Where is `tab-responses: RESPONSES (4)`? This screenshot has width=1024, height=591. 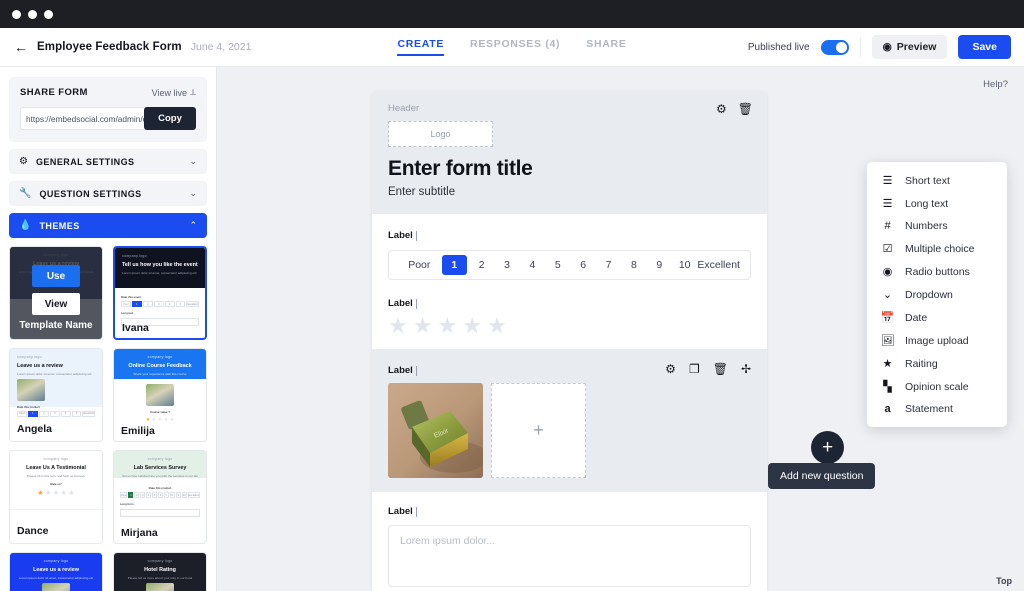
tab-responses: RESPONSES (4) is located at coordinates (515, 47).